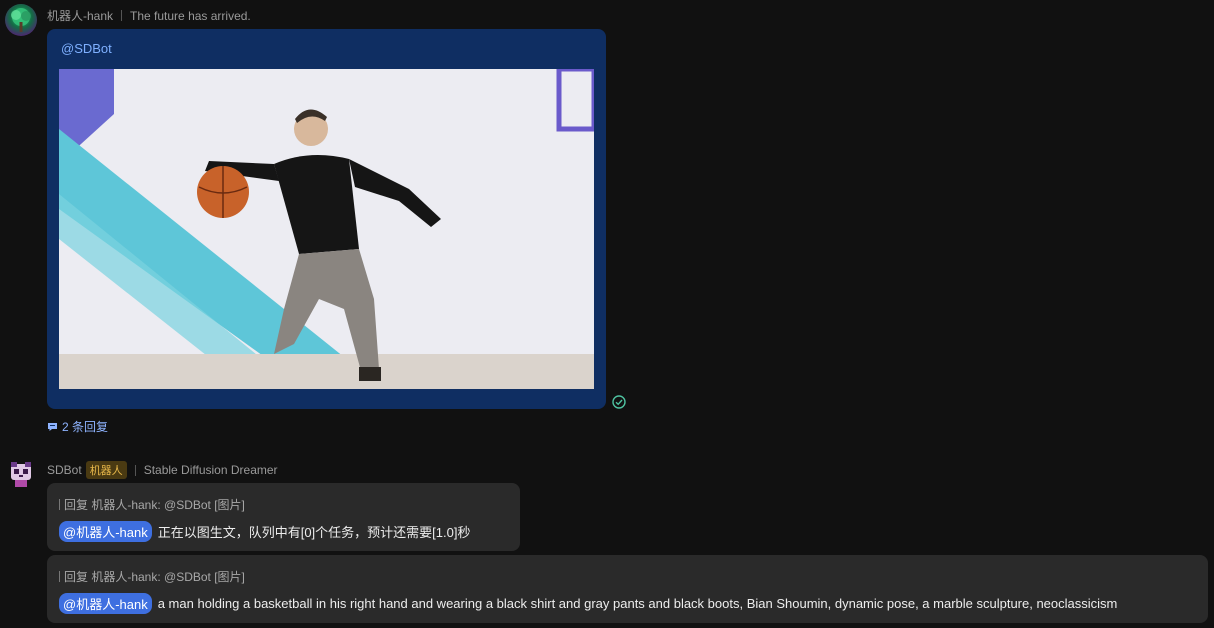 The height and width of the screenshot is (628, 1214). Describe the element at coordinates (64, 470) in the screenshot. I see `author-name: SDBot` at that location.